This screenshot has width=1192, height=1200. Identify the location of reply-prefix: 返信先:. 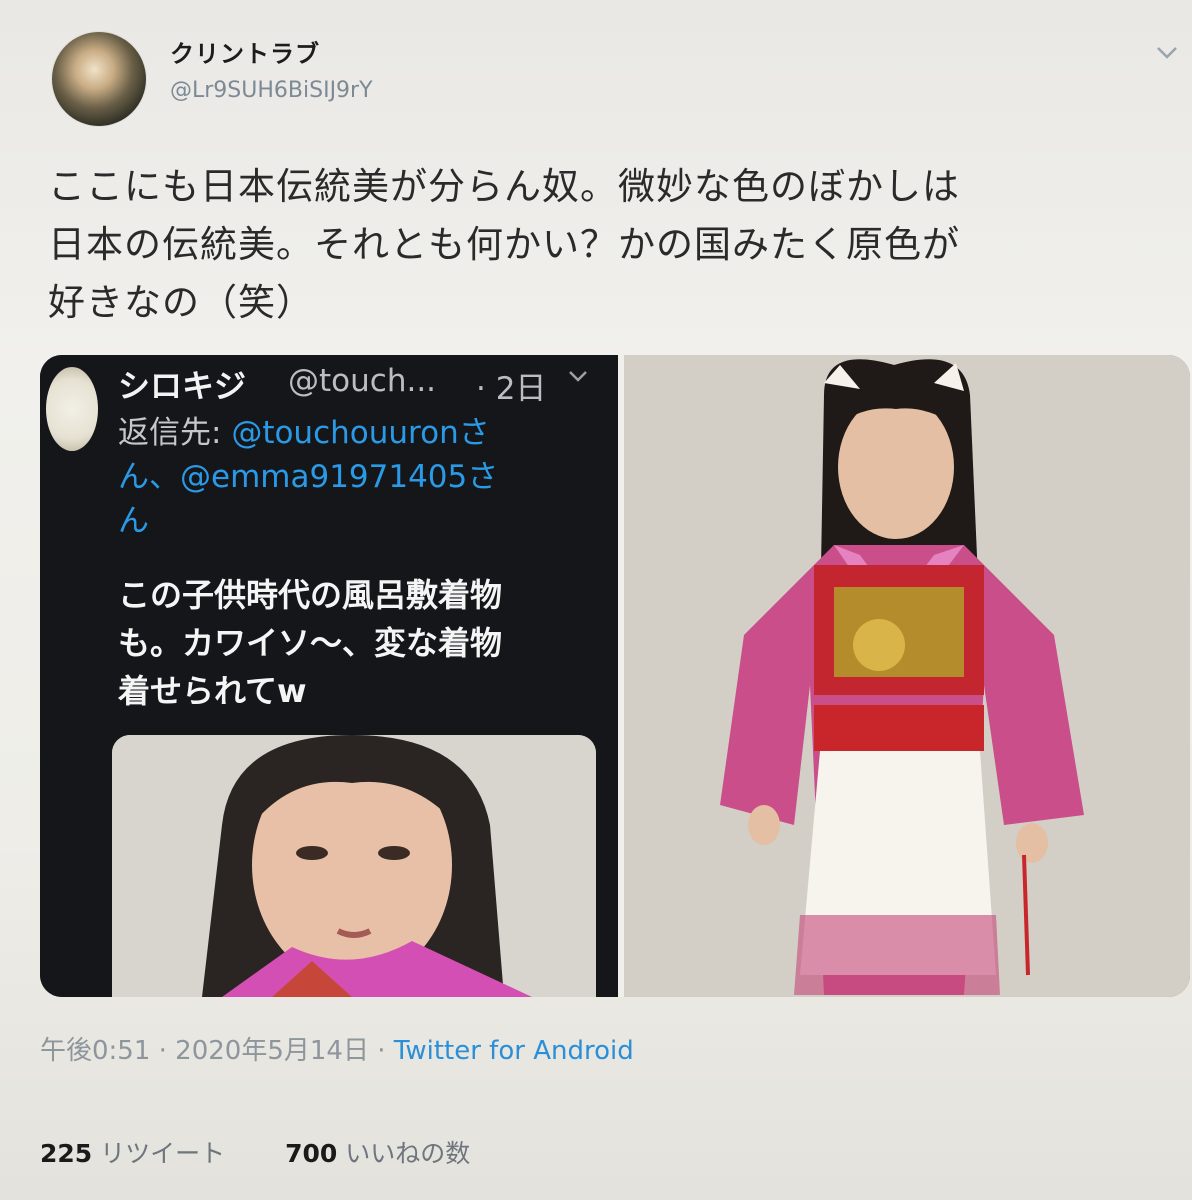
(175, 433).